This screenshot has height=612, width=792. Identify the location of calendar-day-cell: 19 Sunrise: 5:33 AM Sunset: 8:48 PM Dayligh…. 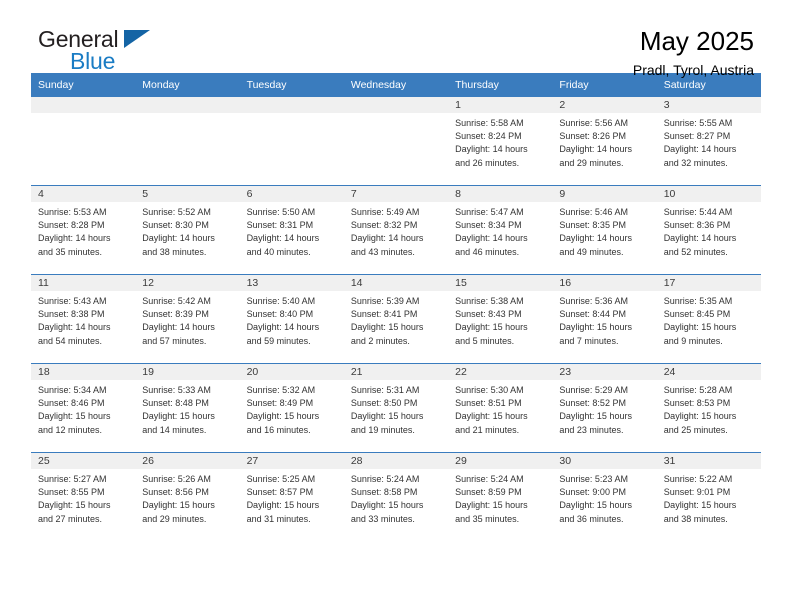
(187, 408).